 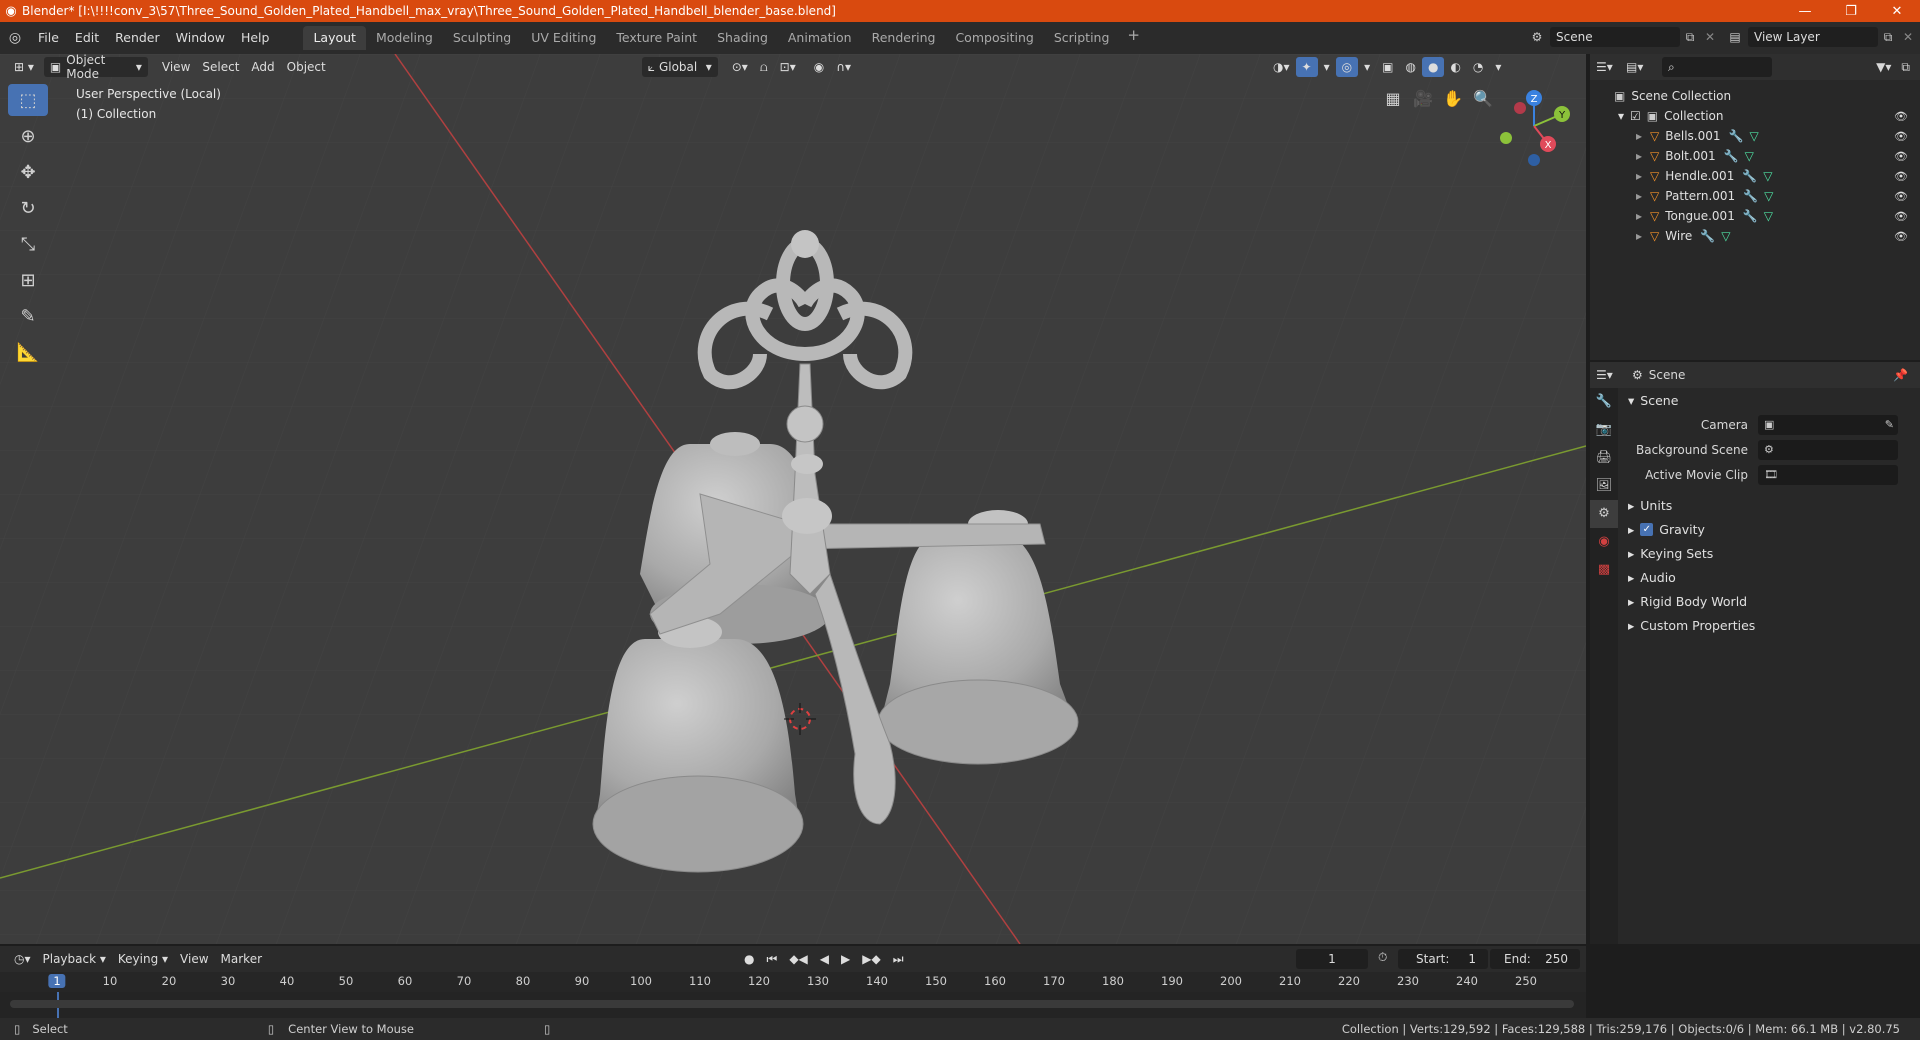 I want to click on output-props-tab-icon: 🖨, so click(x=1604, y=458).